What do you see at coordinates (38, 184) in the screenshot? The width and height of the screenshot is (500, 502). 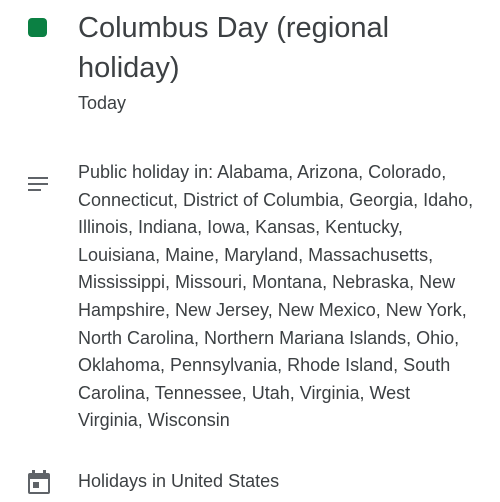 I see `notes-icon` at bounding box center [38, 184].